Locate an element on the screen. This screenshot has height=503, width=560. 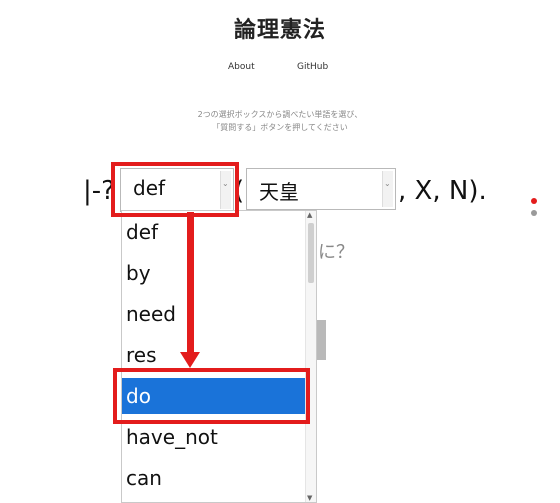
dropdown-scroll-thumb is located at coordinates (311, 253).